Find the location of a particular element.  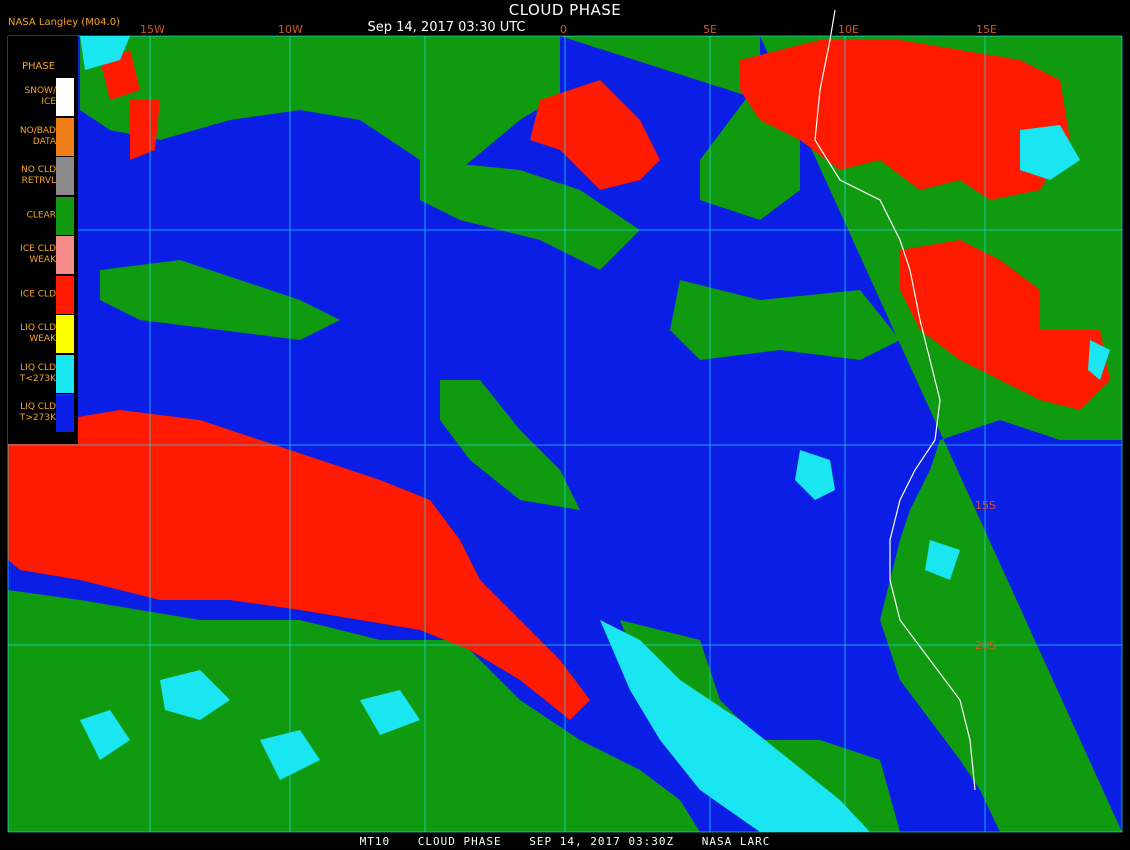

legend-item-label: LIQ CLD WEAK is located at coordinates (38, 333).